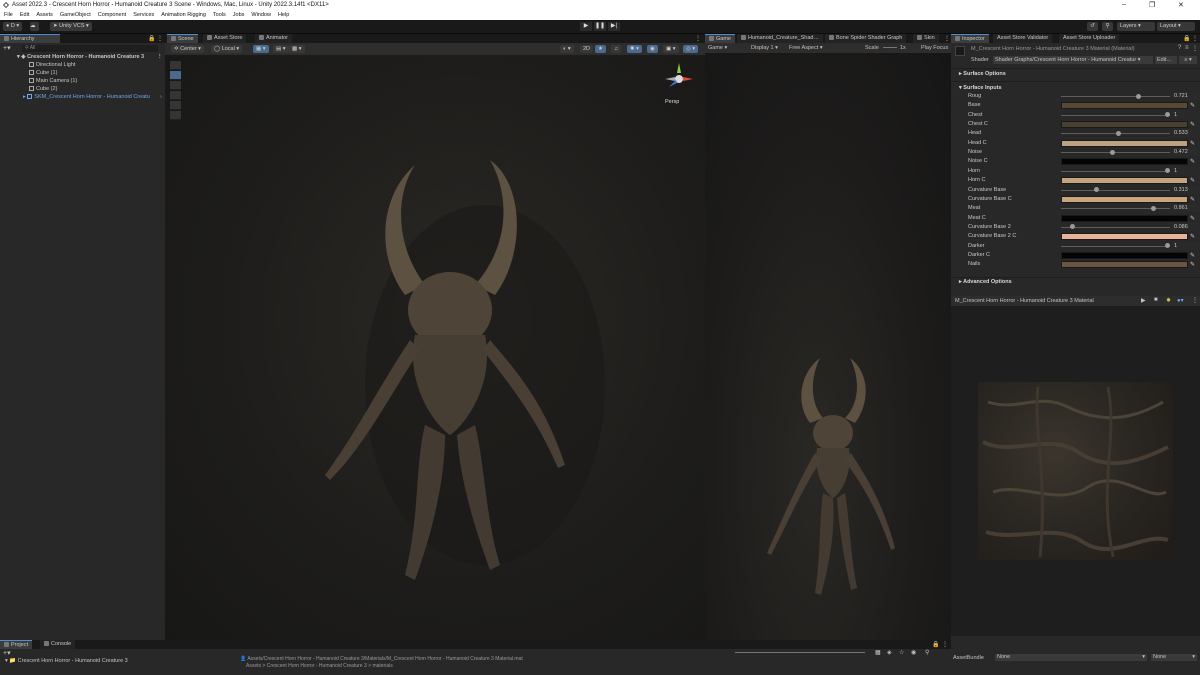 The image size is (1200, 675). Describe the element at coordinates (283, 15) in the screenshot. I see `menu-help: Help` at that location.